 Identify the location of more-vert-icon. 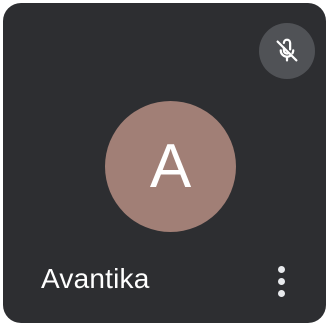
(281, 269).